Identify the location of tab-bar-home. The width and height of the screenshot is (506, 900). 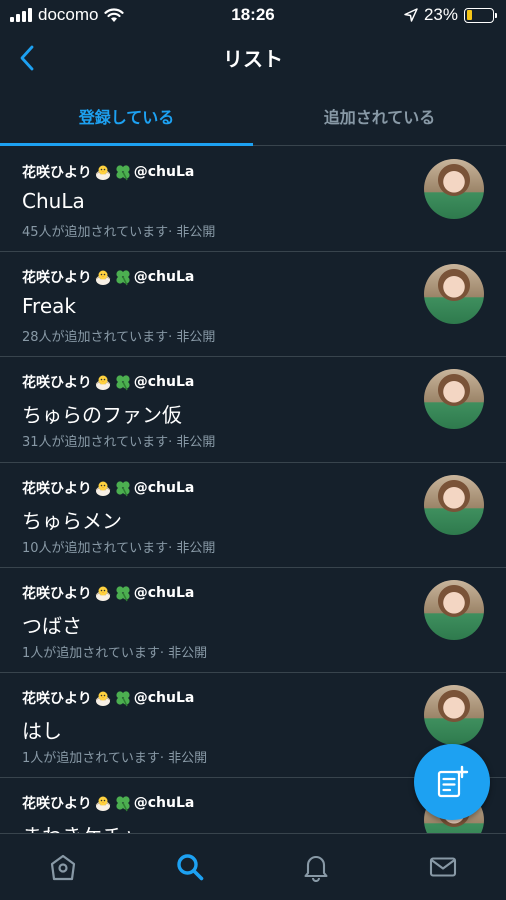
(63, 867).